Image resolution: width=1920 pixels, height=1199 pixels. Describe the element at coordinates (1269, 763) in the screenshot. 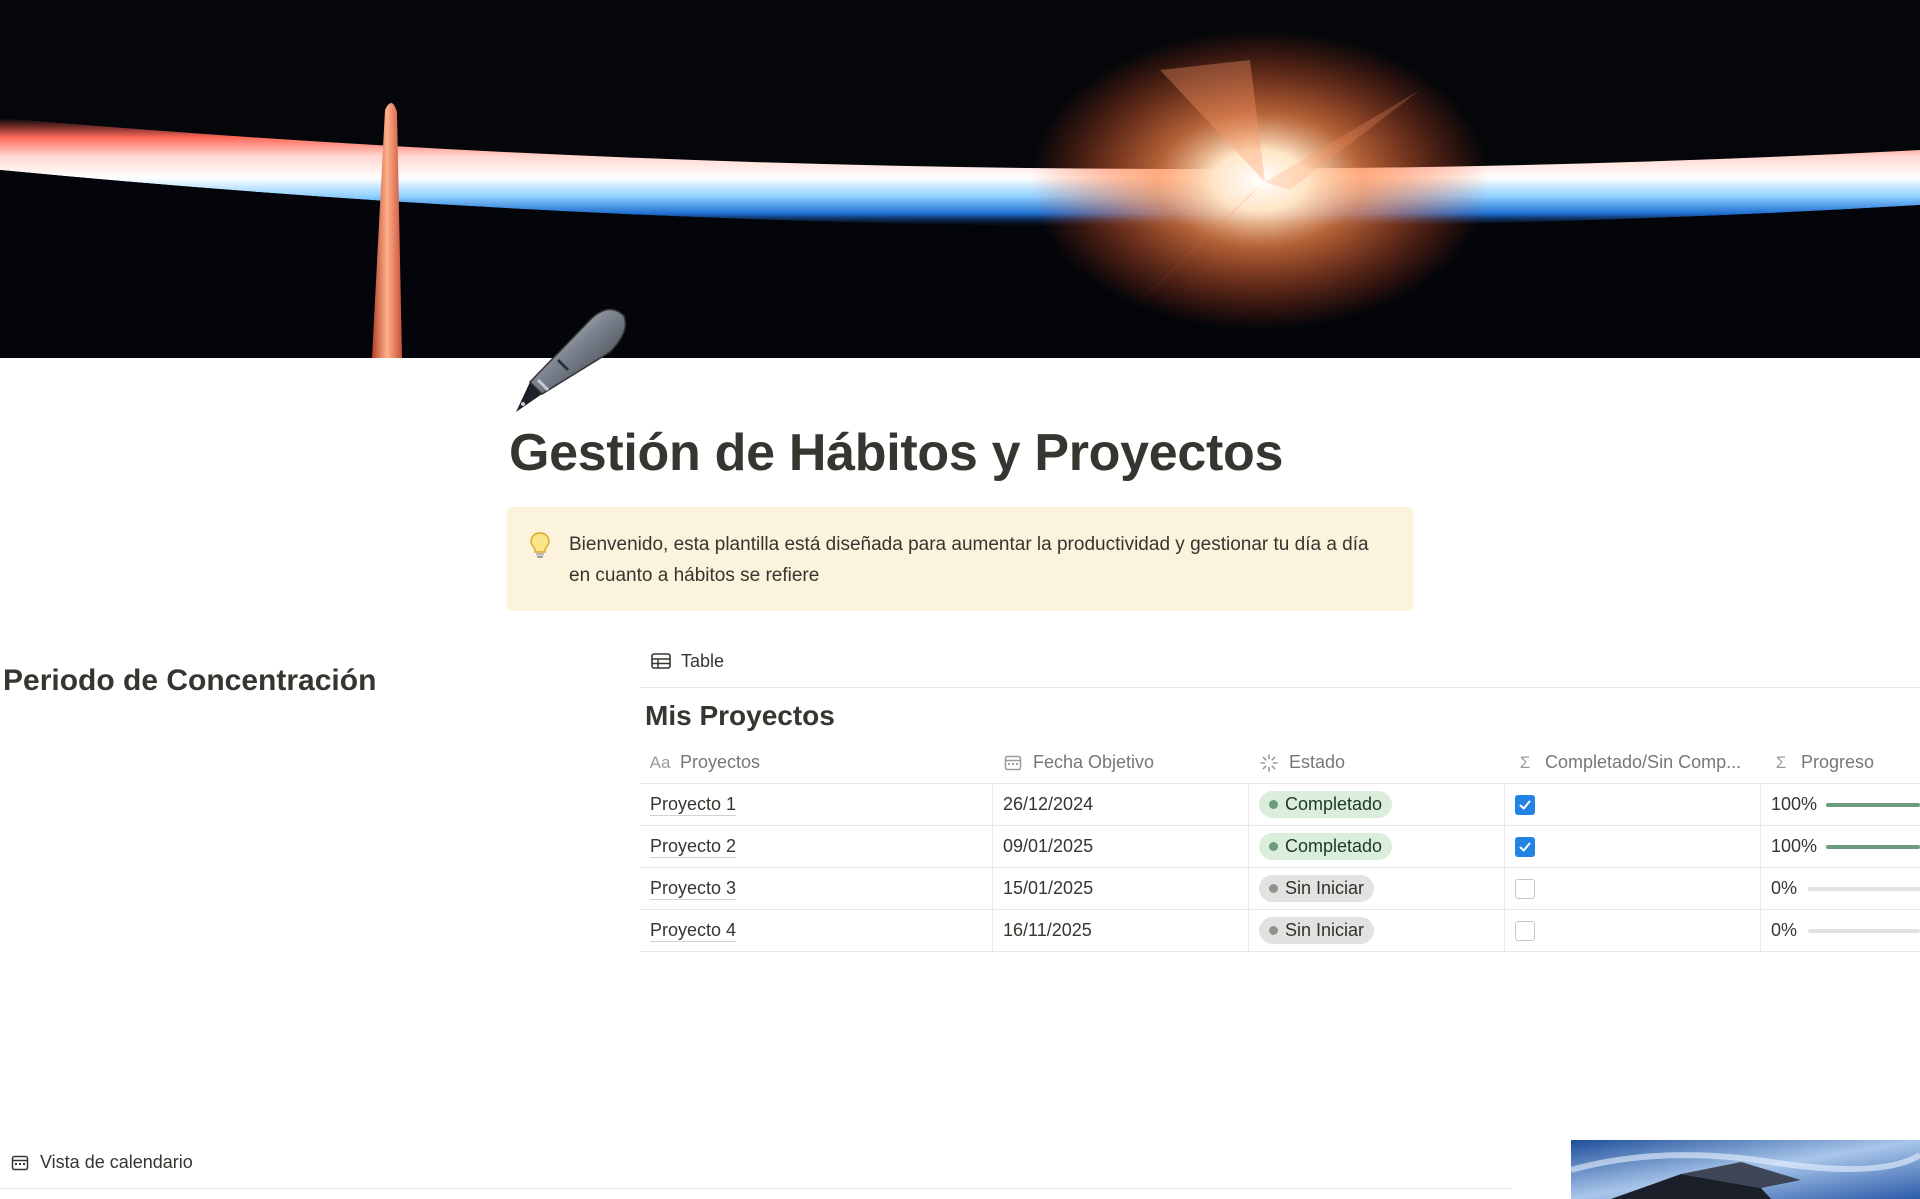

I see `status-icon` at that location.